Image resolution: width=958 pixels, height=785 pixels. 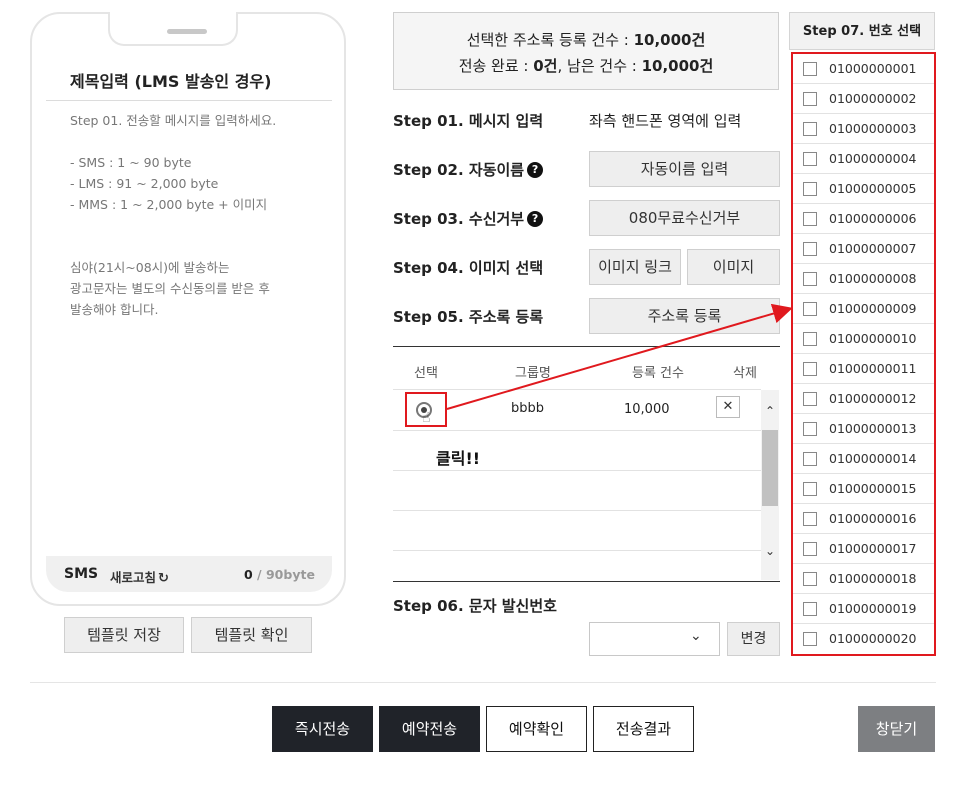 I want to click on phone-number: 01000000006, so click(x=873, y=218).